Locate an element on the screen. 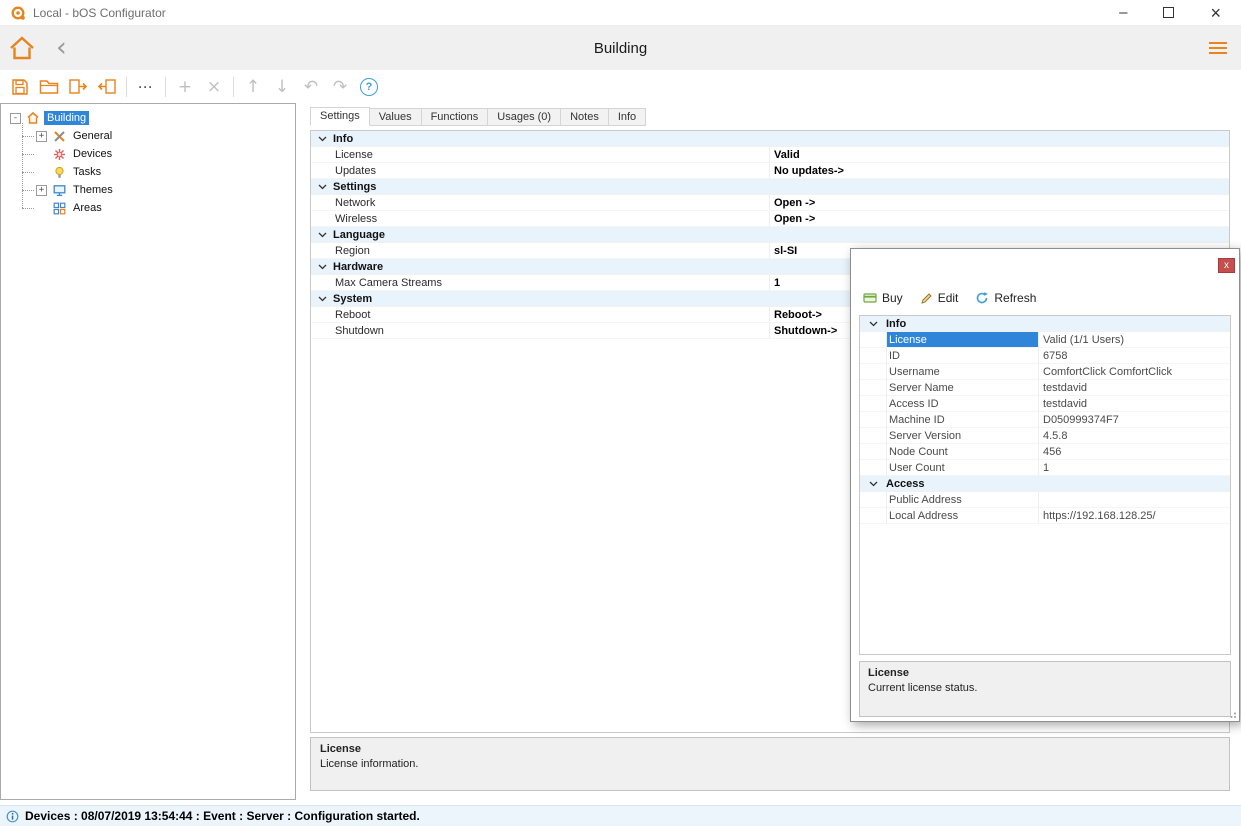  property-row-server-name: Server Name testdavid is located at coordinates (1045, 388).